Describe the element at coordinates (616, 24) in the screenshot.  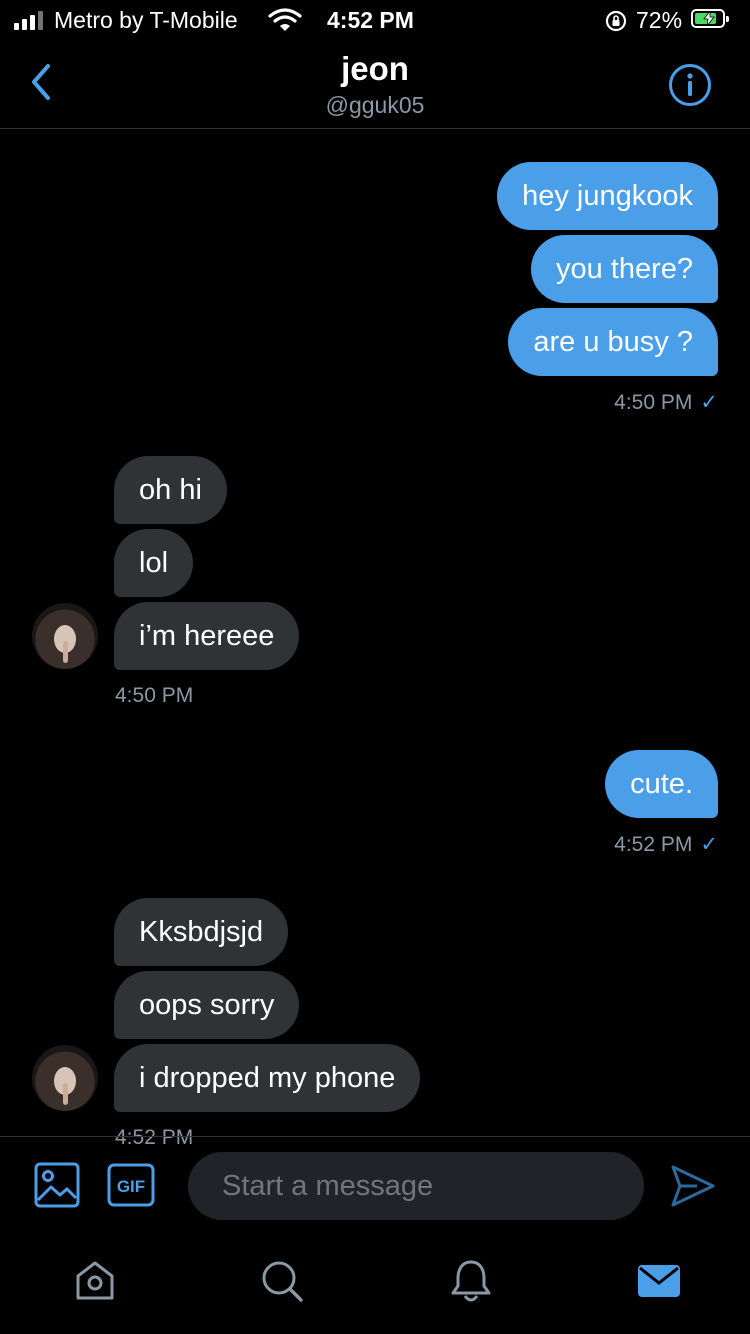
I see `orientation-lock-icon` at that location.